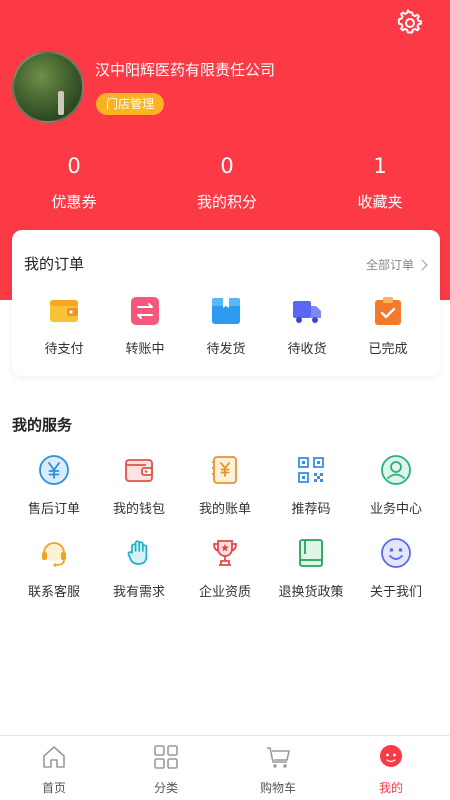 This screenshot has width=450, height=800. What do you see at coordinates (64, 349) in the screenshot?
I see `order-status-label: 待支付` at bounding box center [64, 349].